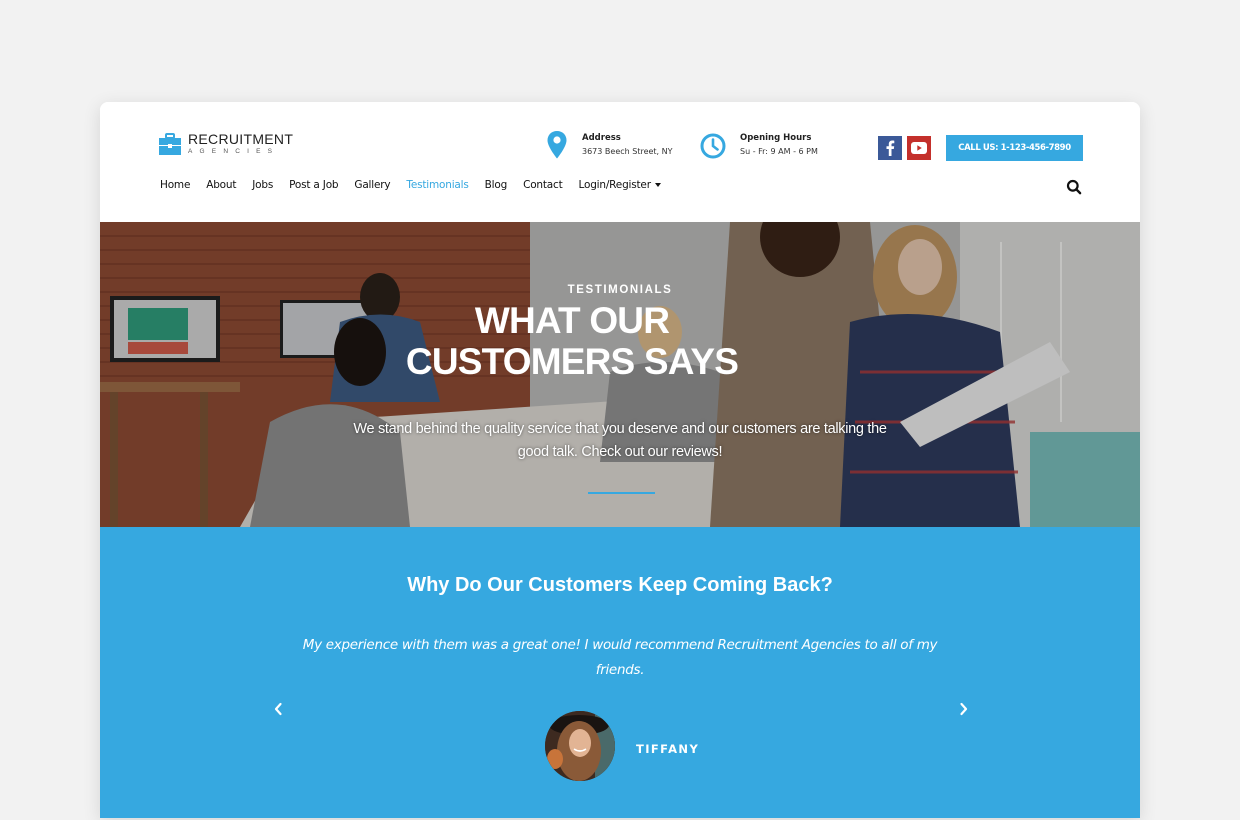 The height and width of the screenshot is (820, 1240). What do you see at coordinates (601, 137) in the screenshot?
I see `address-label: Address` at bounding box center [601, 137].